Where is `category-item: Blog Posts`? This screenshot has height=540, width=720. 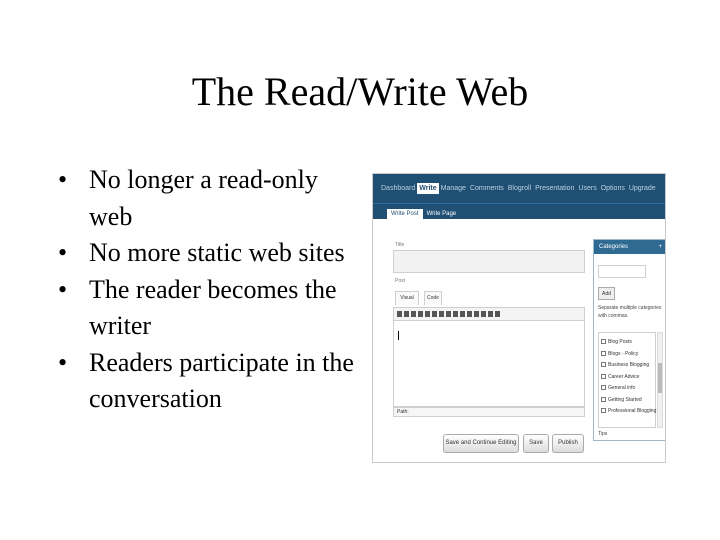 category-item: Blog Posts is located at coordinates (627, 343).